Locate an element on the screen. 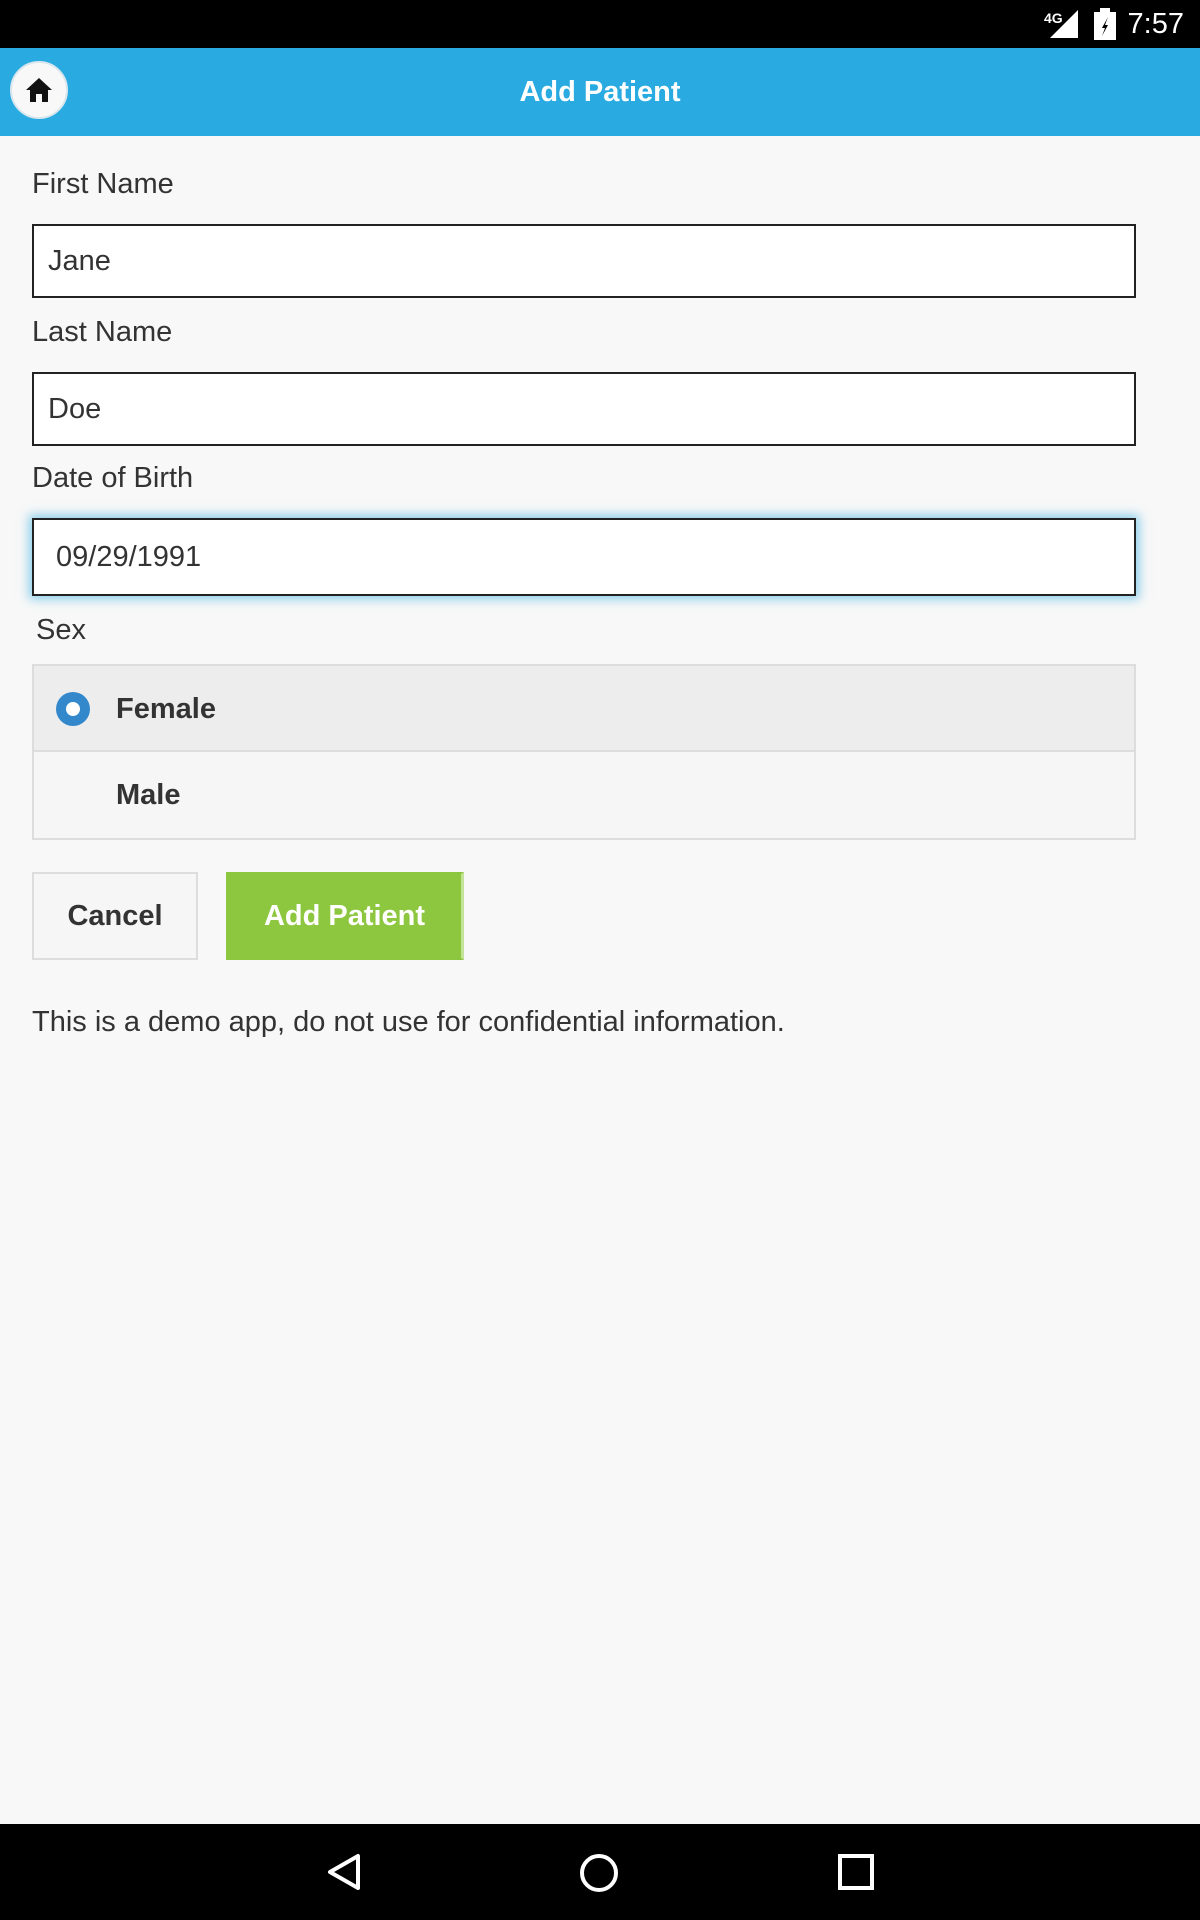 The height and width of the screenshot is (1920, 1200). system-nav-bar is located at coordinates (600, 1872).